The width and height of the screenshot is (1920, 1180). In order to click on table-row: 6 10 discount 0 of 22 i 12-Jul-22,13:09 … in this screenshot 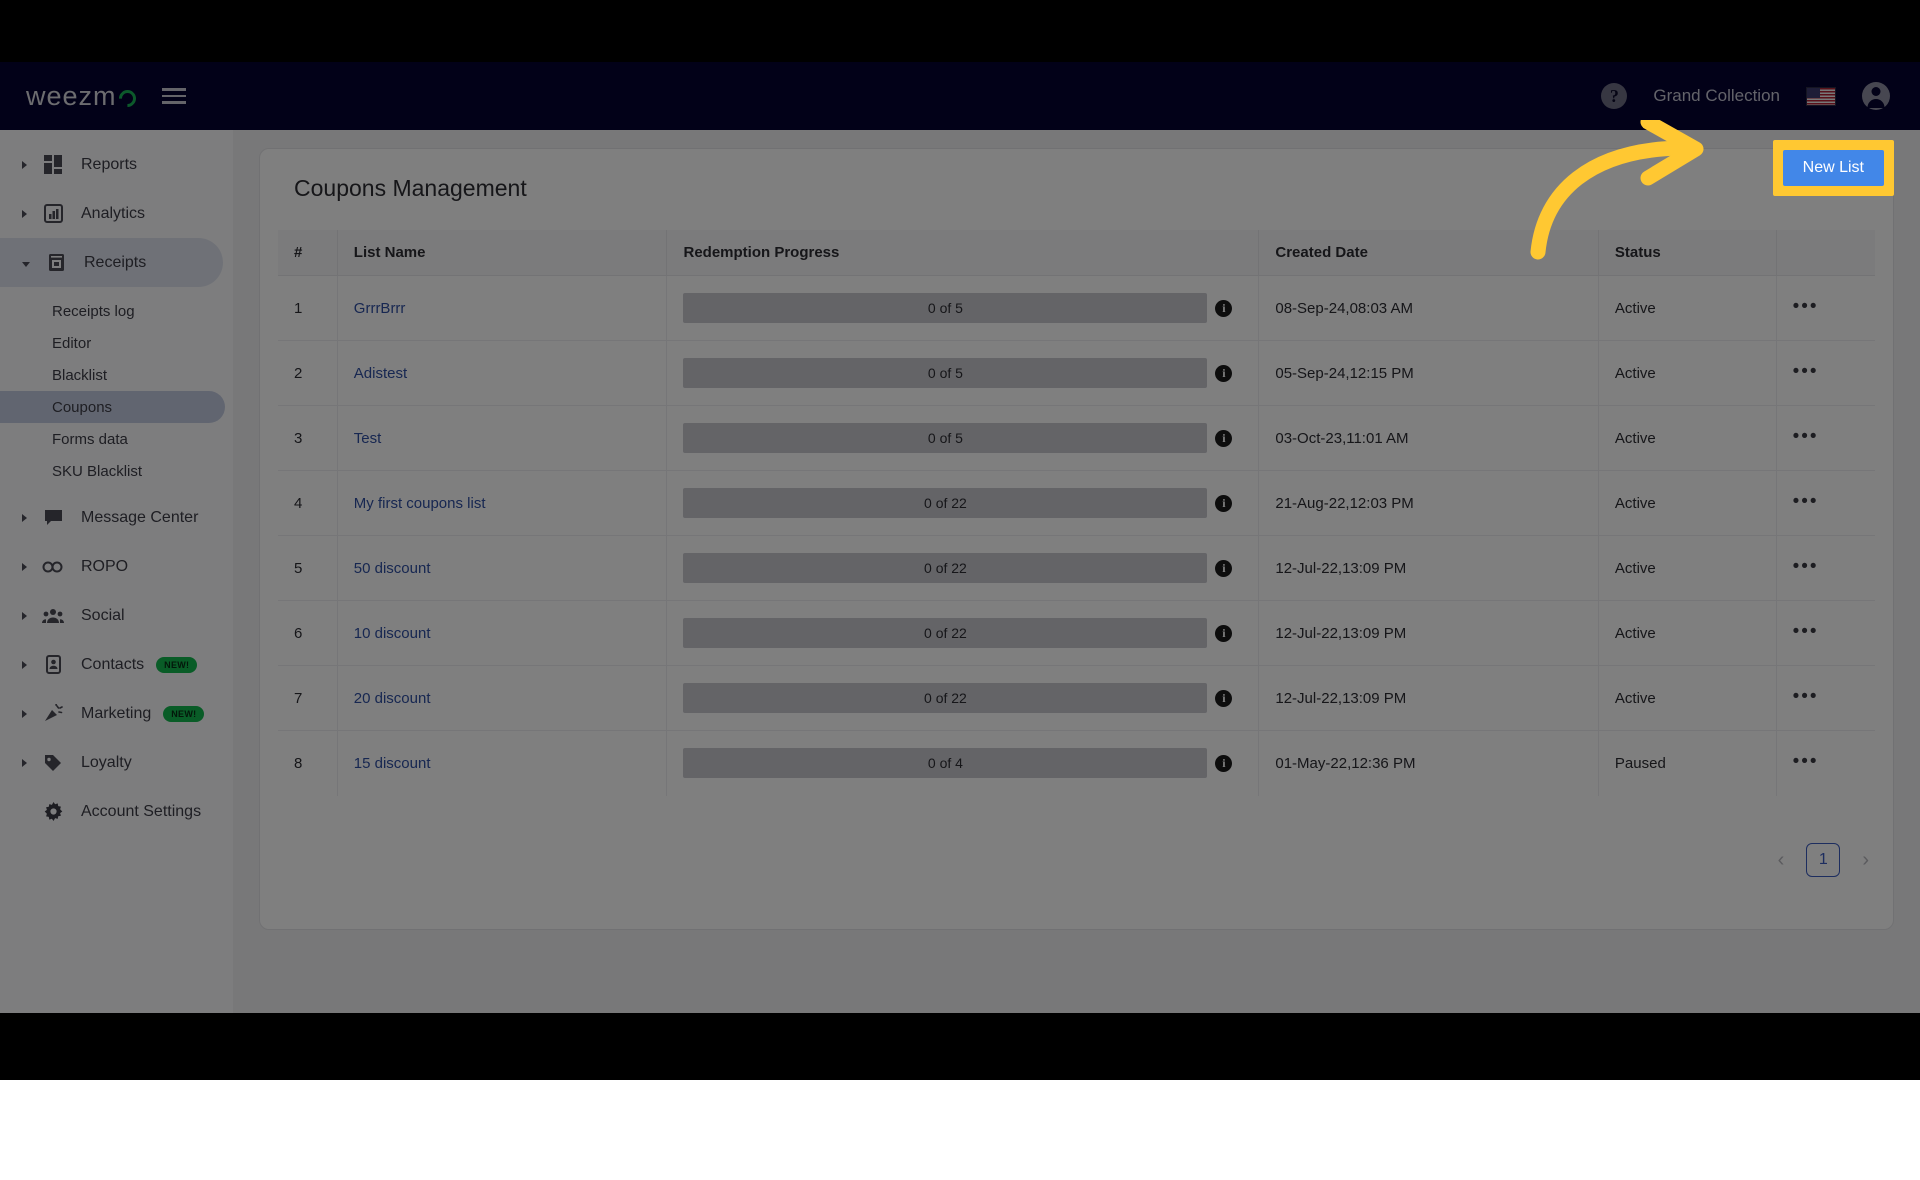, I will do `click(1076, 633)`.